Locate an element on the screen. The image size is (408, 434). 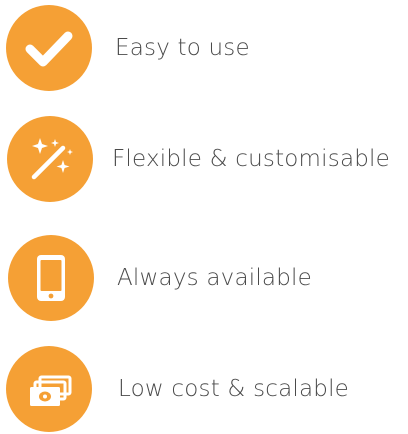
feature-label: Easy to use is located at coordinates (182, 48).